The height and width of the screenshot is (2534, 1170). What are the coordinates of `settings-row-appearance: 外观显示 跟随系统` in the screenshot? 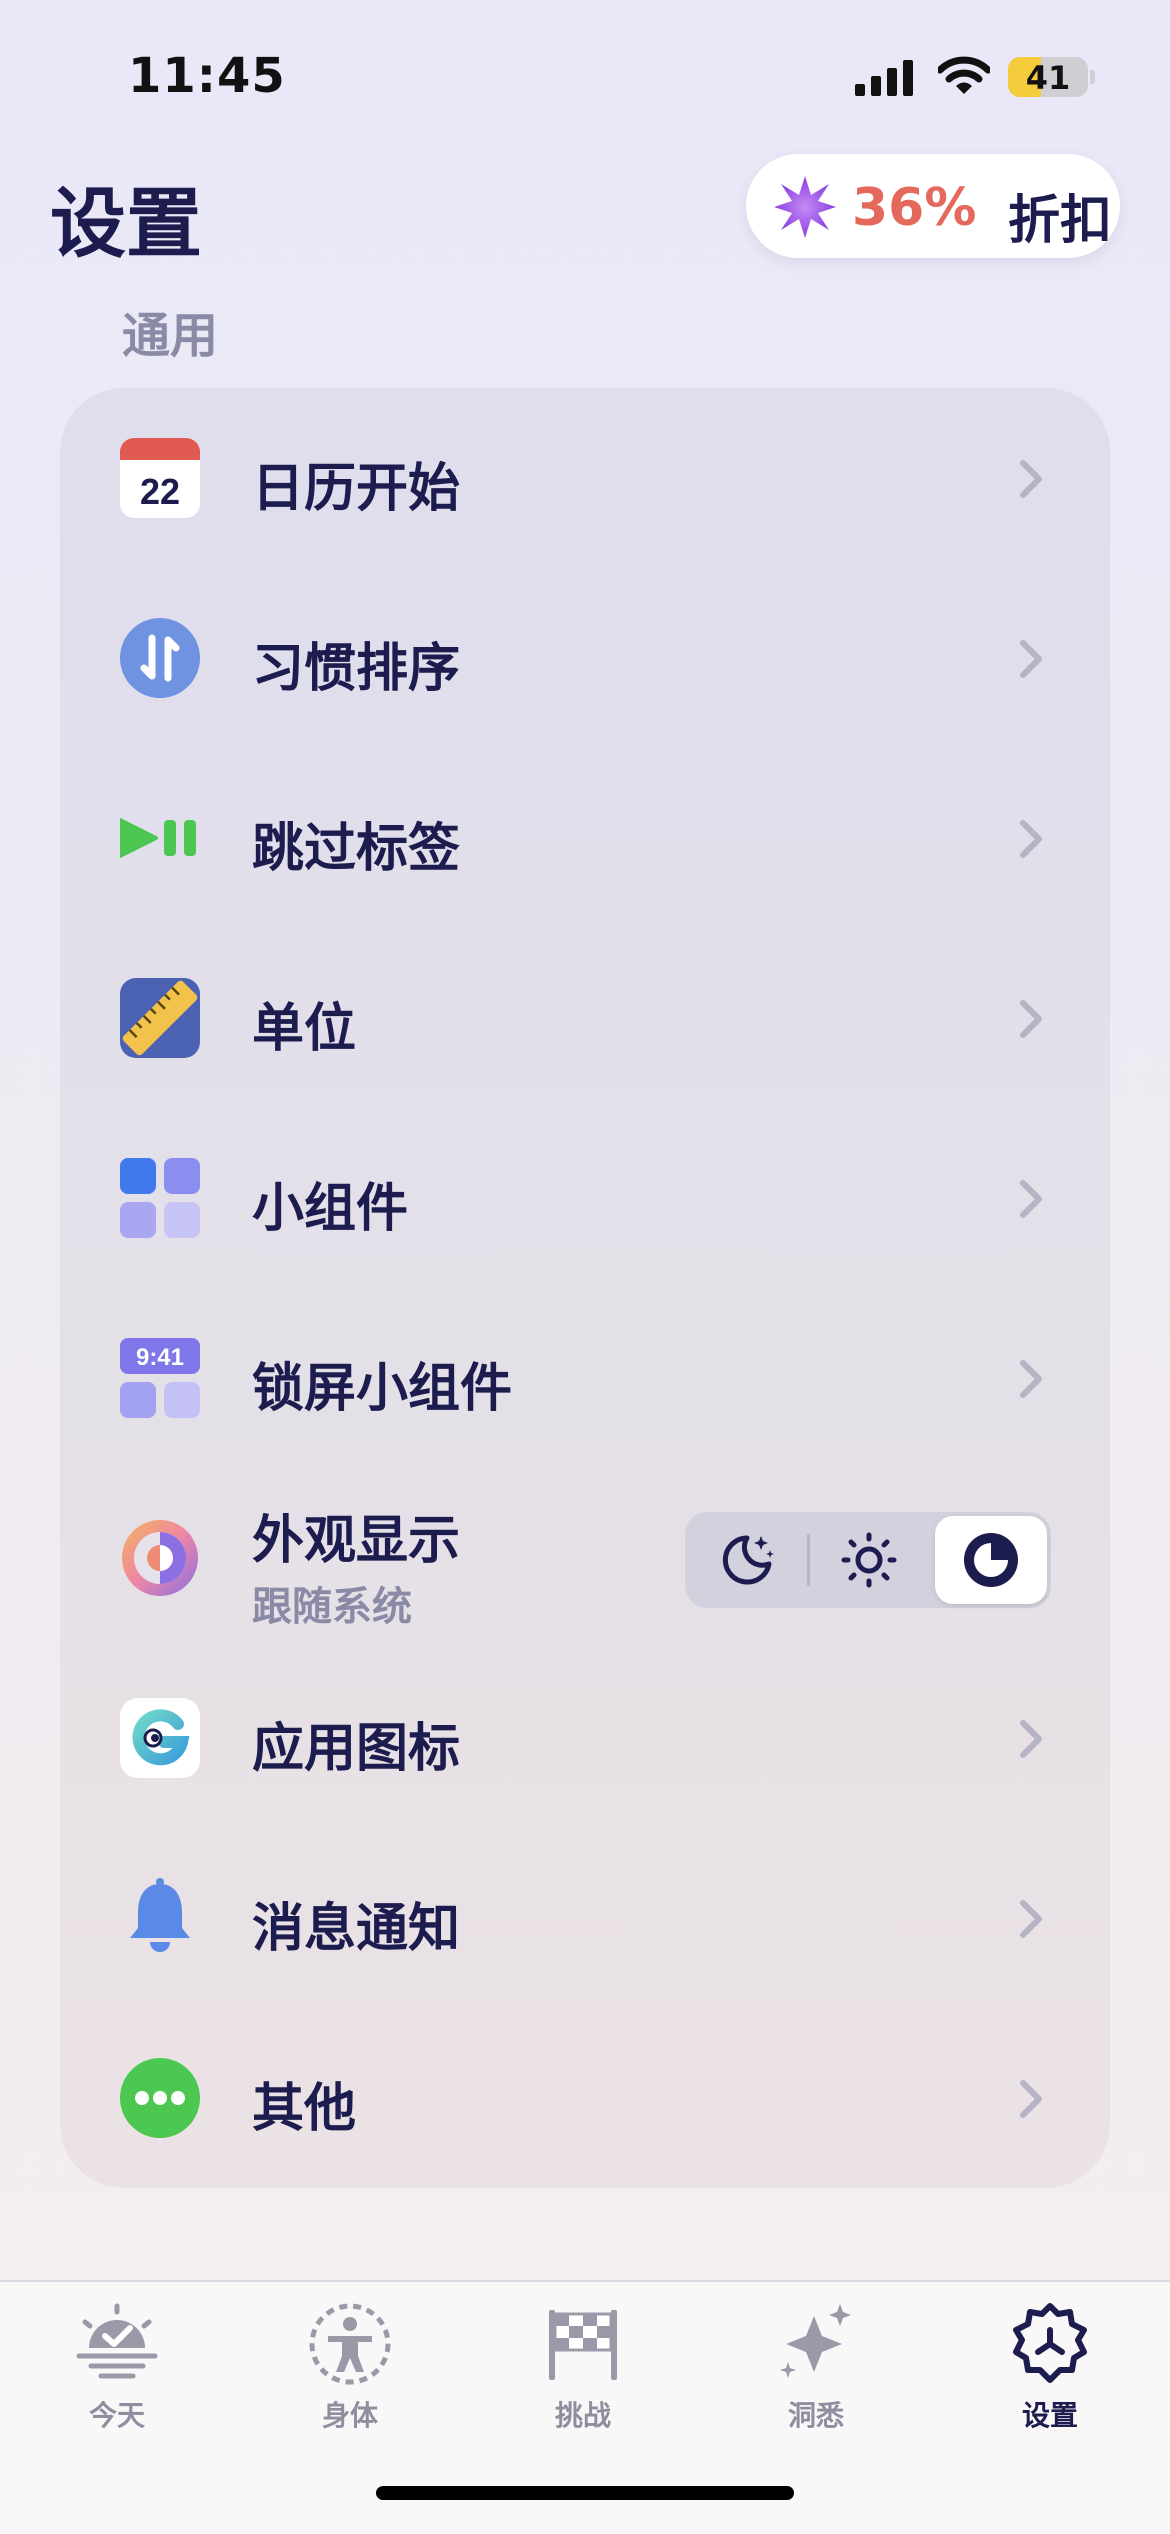 It's located at (585, 1558).